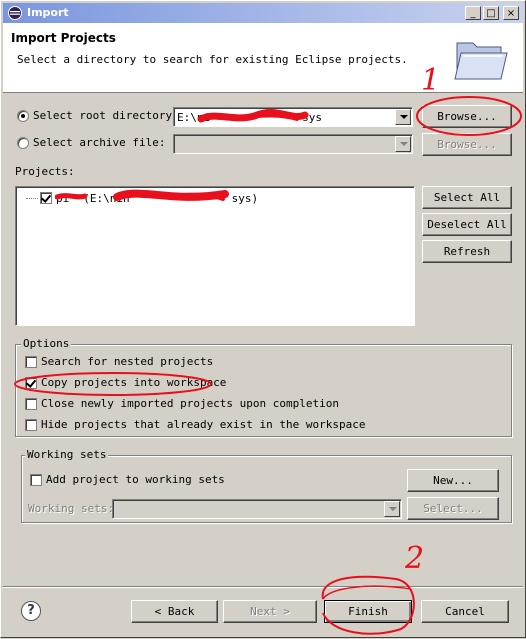 This screenshot has height=639, width=526. What do you see at coordinates (127, 361) in the screenshot?
I see `nested-projects-label: Search for nested projects` at bounding box center [127, 361].